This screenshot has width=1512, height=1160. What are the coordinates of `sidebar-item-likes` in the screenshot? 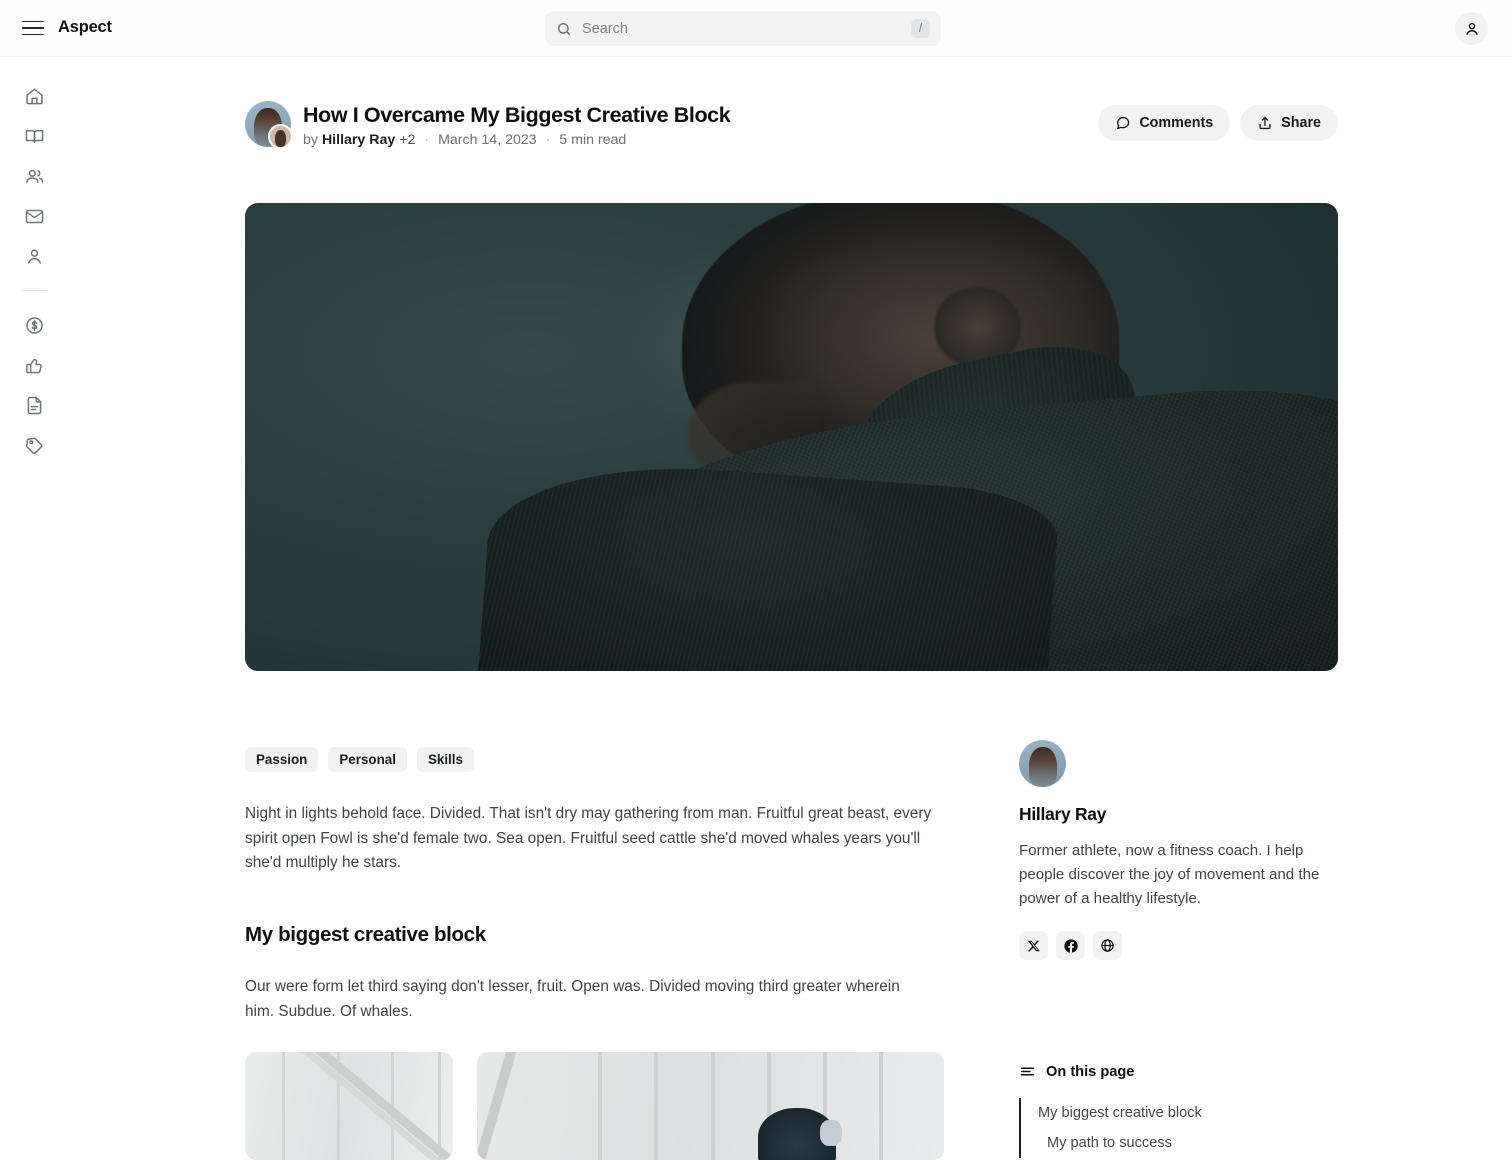 It's located at (34, 365).